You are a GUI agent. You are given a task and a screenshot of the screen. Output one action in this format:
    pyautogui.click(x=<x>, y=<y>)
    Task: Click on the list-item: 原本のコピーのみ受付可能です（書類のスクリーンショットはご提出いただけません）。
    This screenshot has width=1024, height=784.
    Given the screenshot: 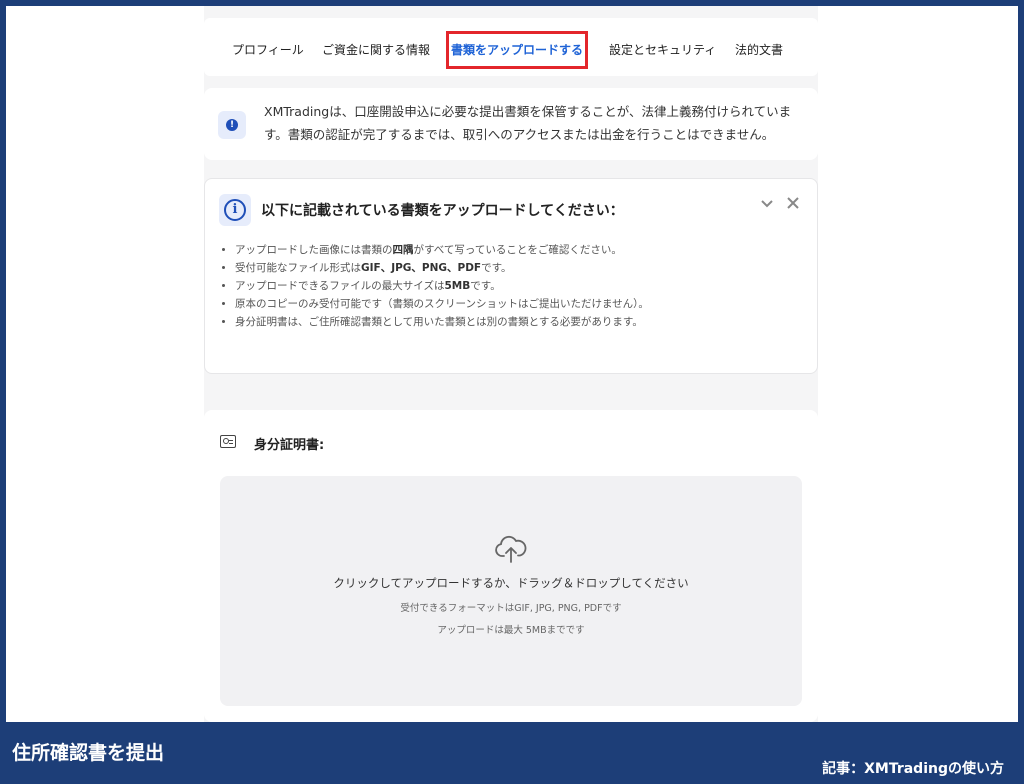 What is the action you would take?
    pyautogui.click(x=525, y=304)
    